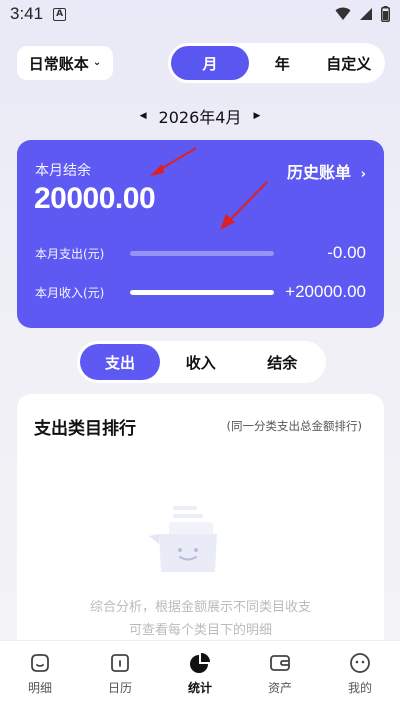  I want to click on detail-icon, so click(40, 663).